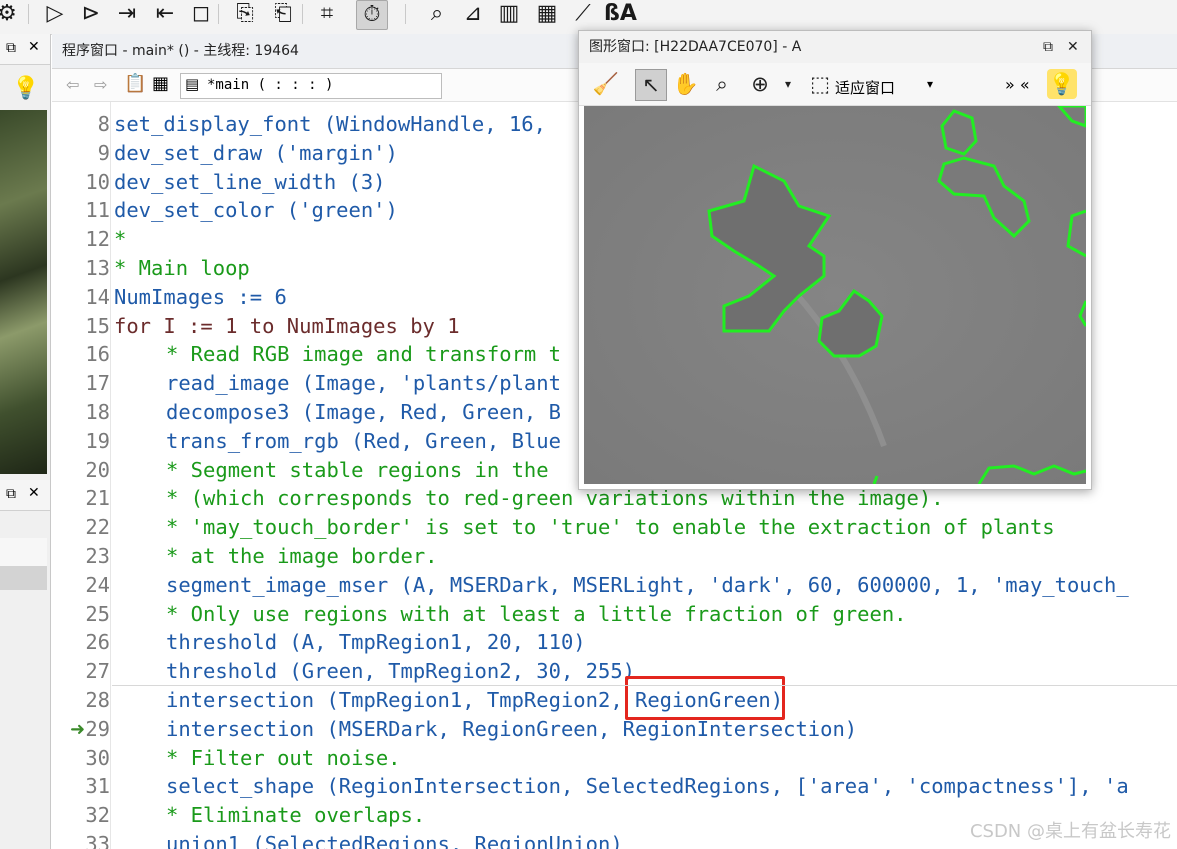 The width and height of the screenshot is (1177, 849). Describe the element at coordinates (97, 584) in the screenshot. I see `line-number: 24` at that location.